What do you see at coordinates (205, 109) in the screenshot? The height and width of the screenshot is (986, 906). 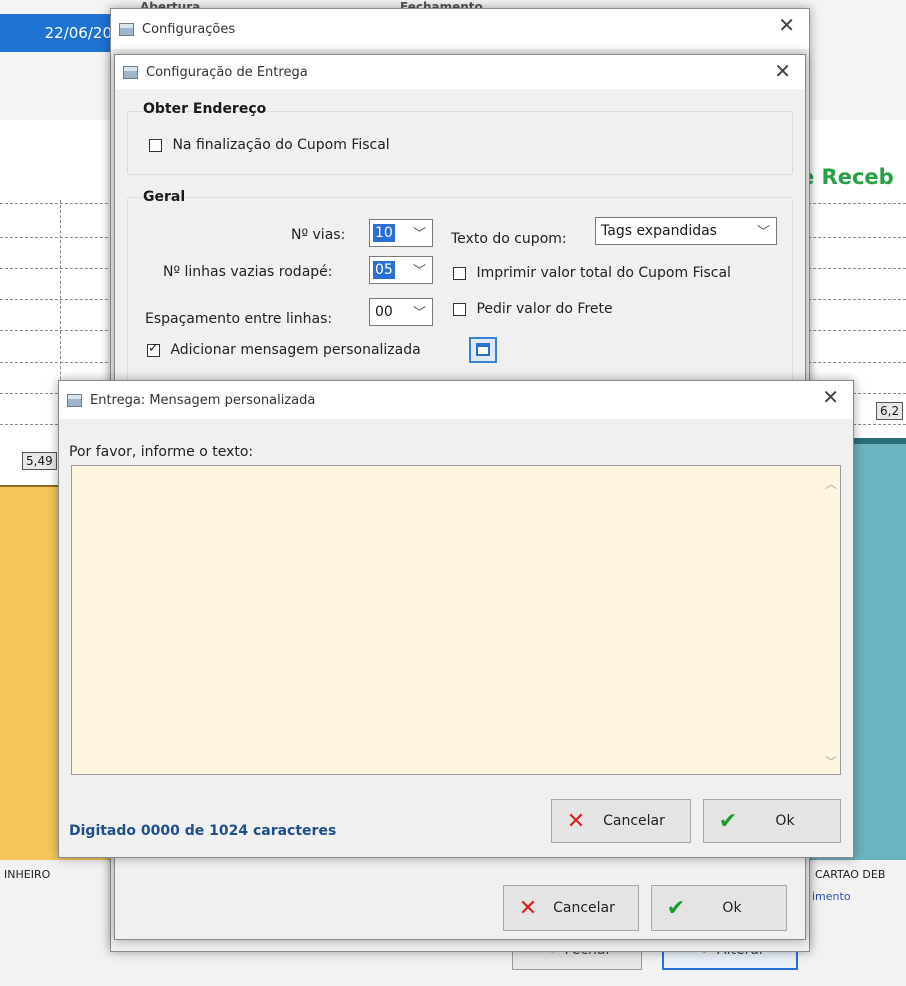 I see `obter-endereco-title: Obter Endereço` at bounding box center [205, 109].